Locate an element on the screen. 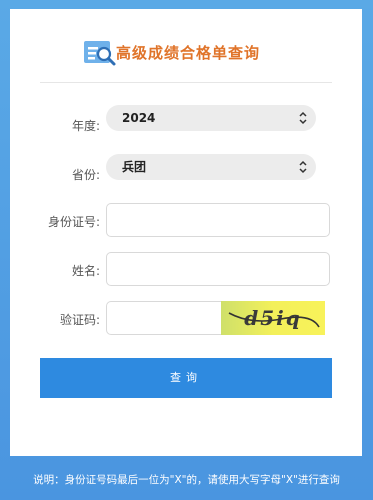  search-document-icon is located at coordinates (100, 53).